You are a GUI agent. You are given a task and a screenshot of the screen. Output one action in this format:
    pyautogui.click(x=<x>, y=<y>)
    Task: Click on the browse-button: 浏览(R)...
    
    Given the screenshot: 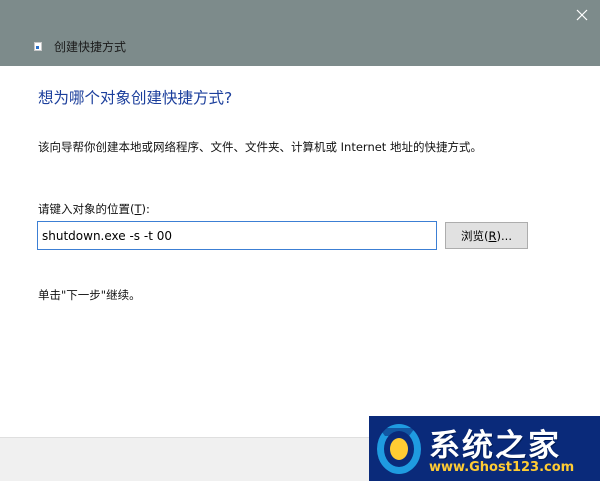 What is the action you would take?
    pyautogui.click(x=486, y=235)
    